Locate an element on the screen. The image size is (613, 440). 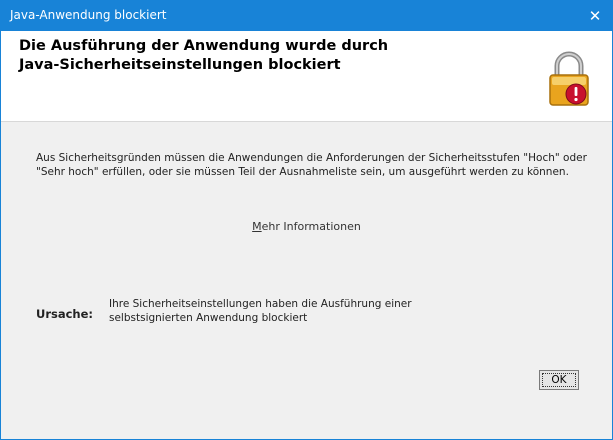
more-info-text: ehr Informationen is located at coordinates (311, 226).